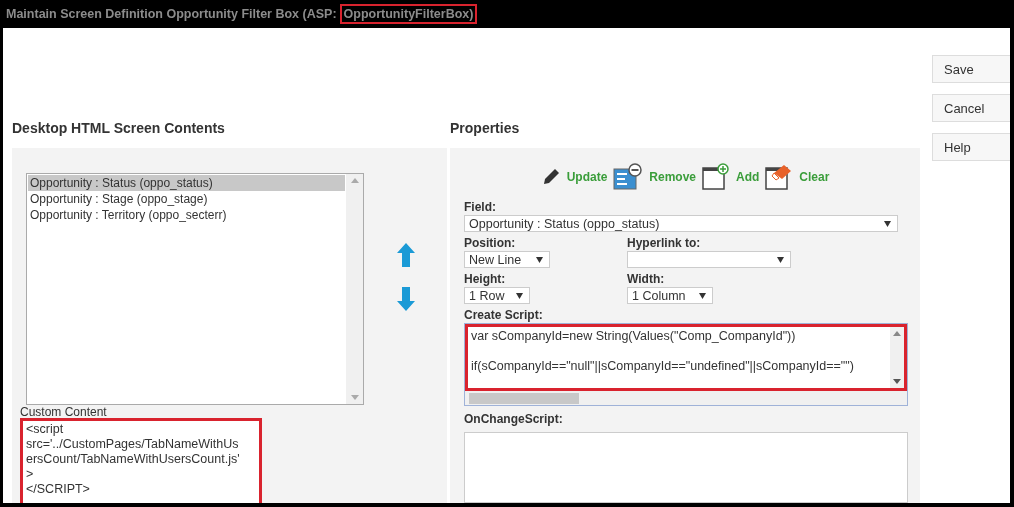 This screenshot has height=507, width=1014. Describe the element at coordinates (408, 14) in the screenshot. I see `highlighted-asp-name: OpportunityFilterBox)` at that location.